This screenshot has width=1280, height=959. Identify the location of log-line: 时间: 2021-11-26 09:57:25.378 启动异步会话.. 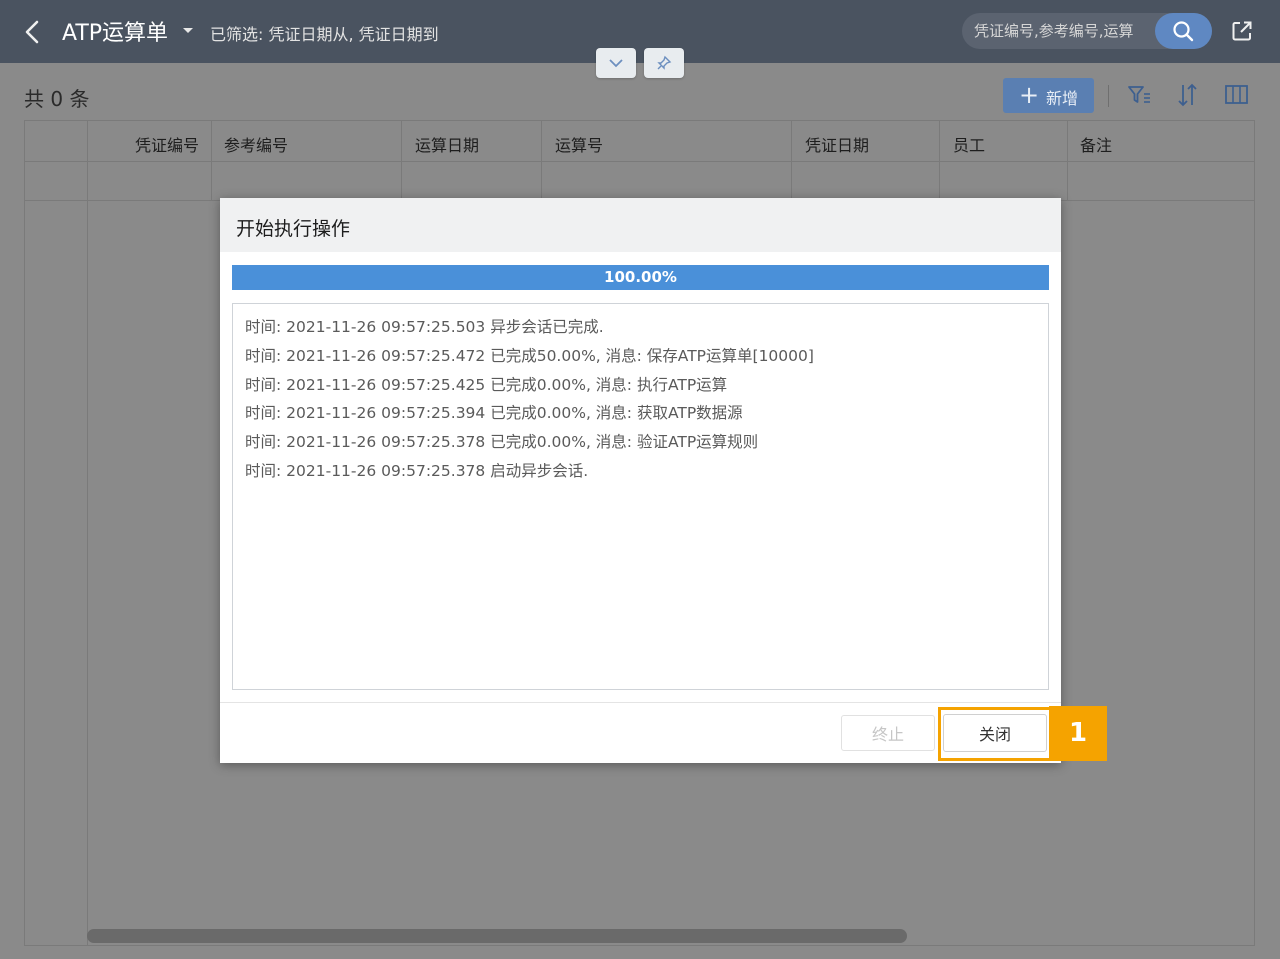
(417, 470).